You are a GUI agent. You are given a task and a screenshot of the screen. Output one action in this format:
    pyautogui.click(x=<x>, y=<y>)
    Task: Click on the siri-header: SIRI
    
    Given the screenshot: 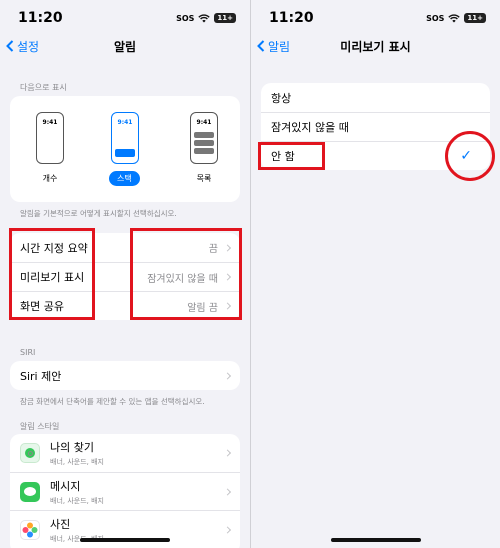 What is the action you would take?
    pyautogui.click(x=28, y=352)
    